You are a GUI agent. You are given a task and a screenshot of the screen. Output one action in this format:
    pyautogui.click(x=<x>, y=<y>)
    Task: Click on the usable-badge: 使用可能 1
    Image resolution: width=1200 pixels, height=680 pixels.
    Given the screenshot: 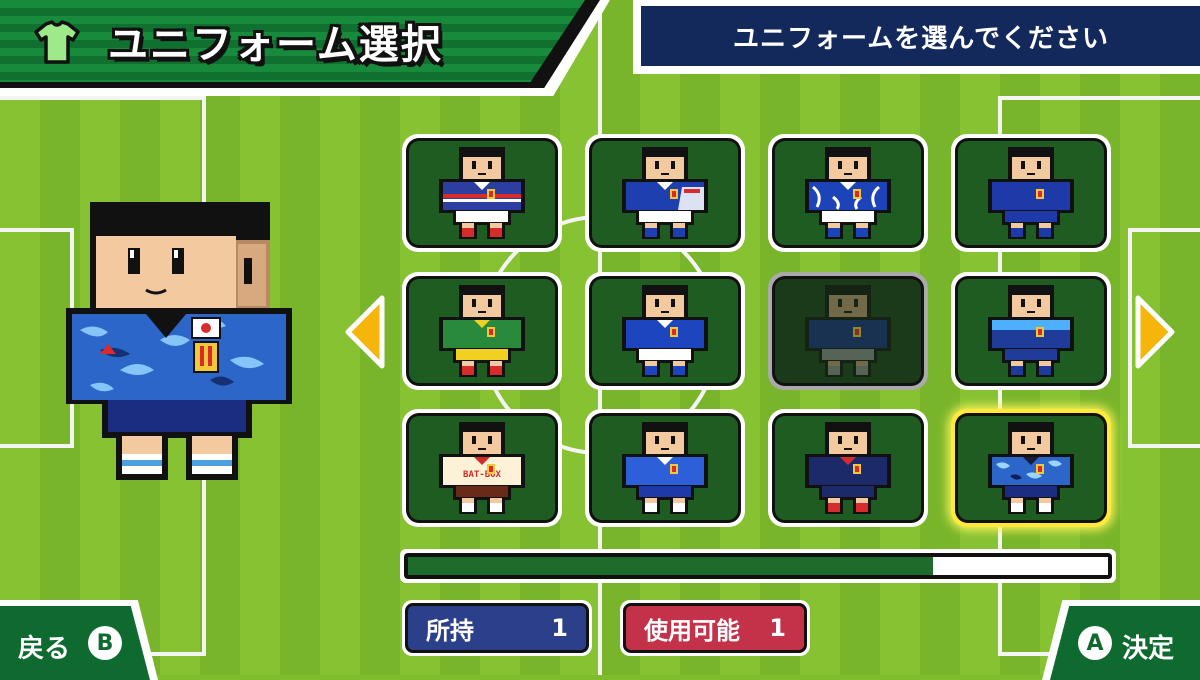 What is the action you would take?
    pyautogui.click(x=715, y=628)
    